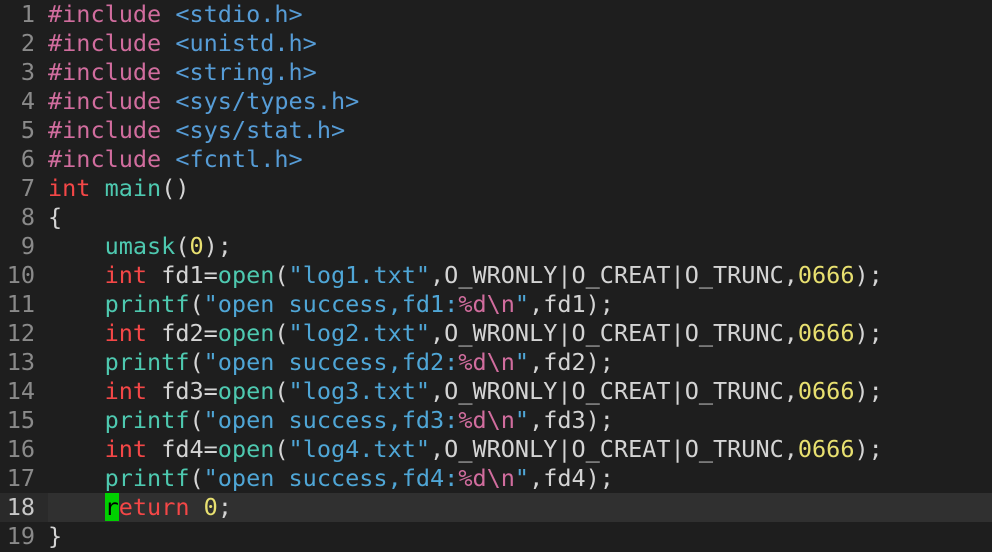  What do you see at coordinates (20, 275) in the screenshot?
I see `line-number: 10` at bounding box center [20, 275].